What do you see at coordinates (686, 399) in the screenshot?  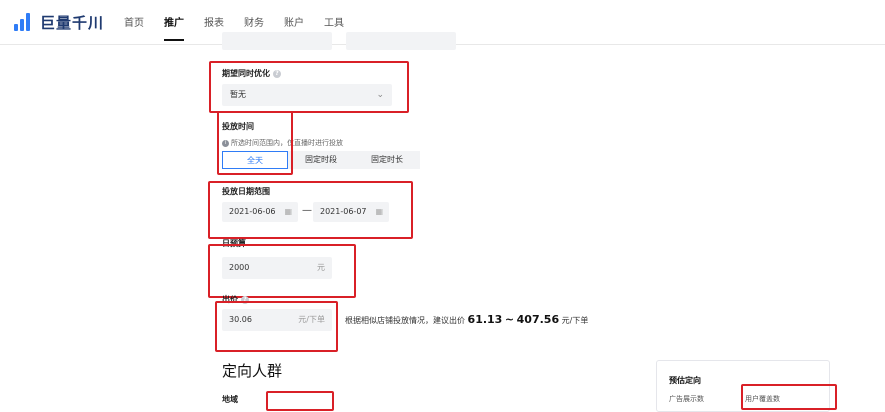 I see `estimate-impressions-label: 广告展示数` at bounding box center [686, 399].